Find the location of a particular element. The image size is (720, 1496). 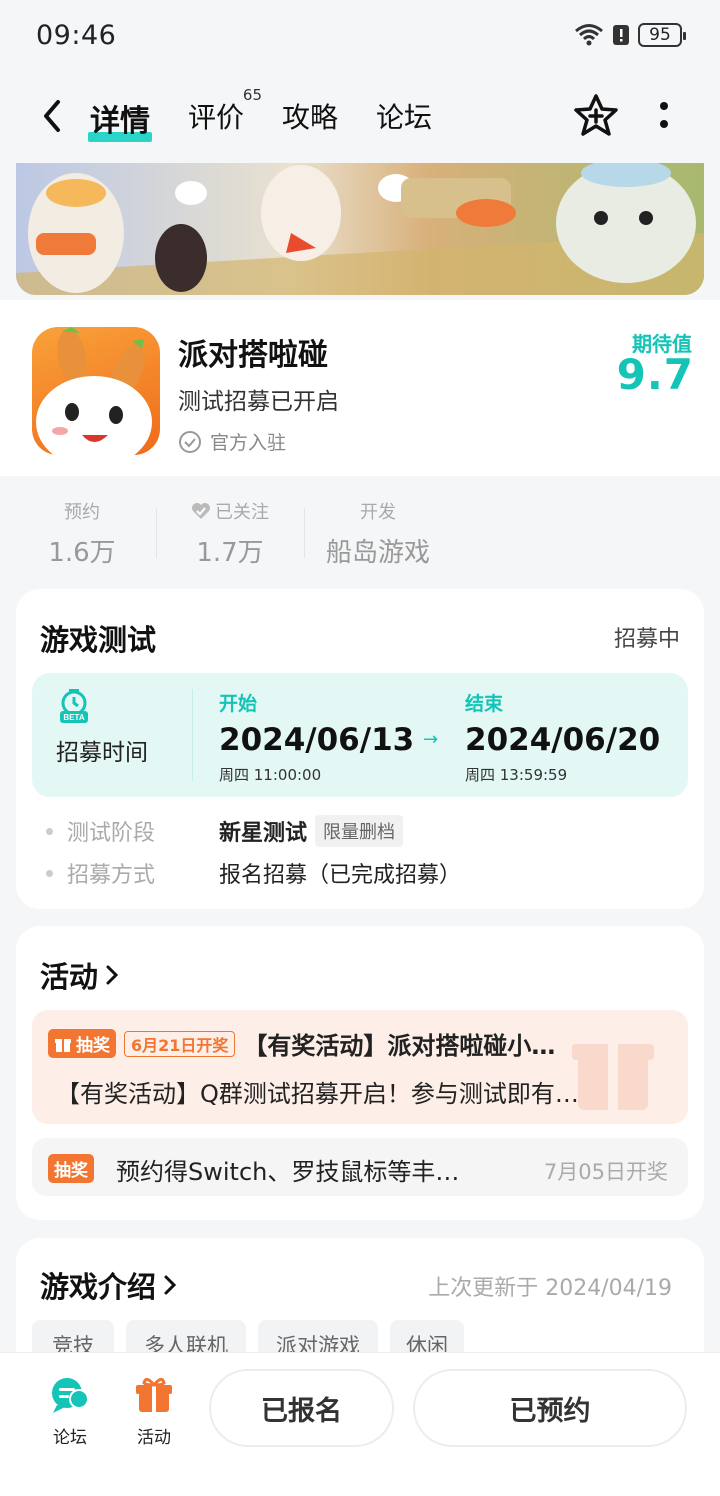

recruit-method-value: 报名招募（已完成招募） is located at coordinates (340, 875).